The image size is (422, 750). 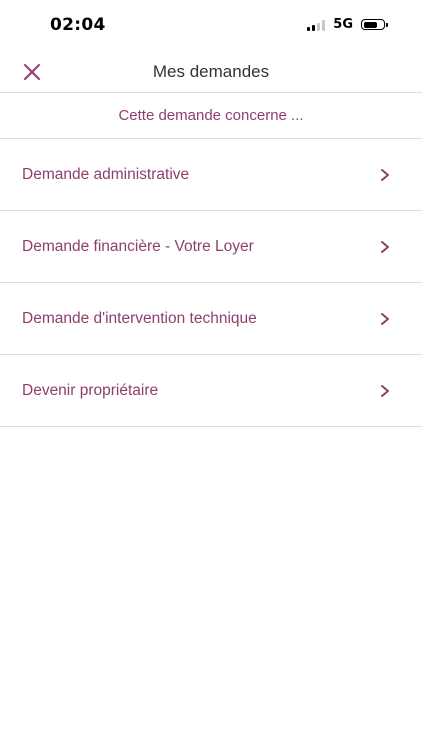 What do you see at coordinates (211, 175) in the screenshot?
I see `list-item-administrative: Demande administrative` at bounding box center [211, 175].